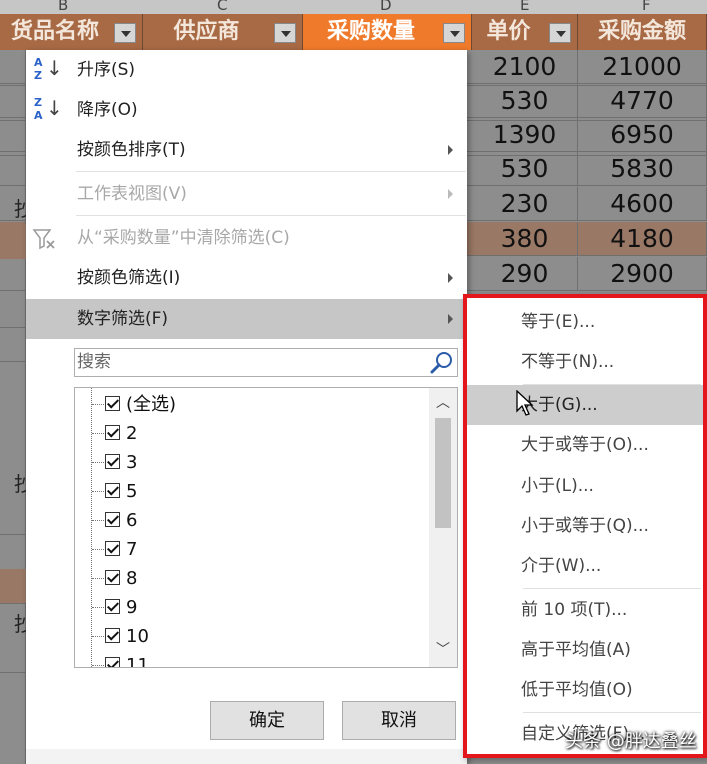 The width and height of the screenshot is (707, 764). What do you see at coordinates (577, 690) in the screenshot?
I see `submenu-item-label: 低于平均值(O)` at bounding box center [577, 690].